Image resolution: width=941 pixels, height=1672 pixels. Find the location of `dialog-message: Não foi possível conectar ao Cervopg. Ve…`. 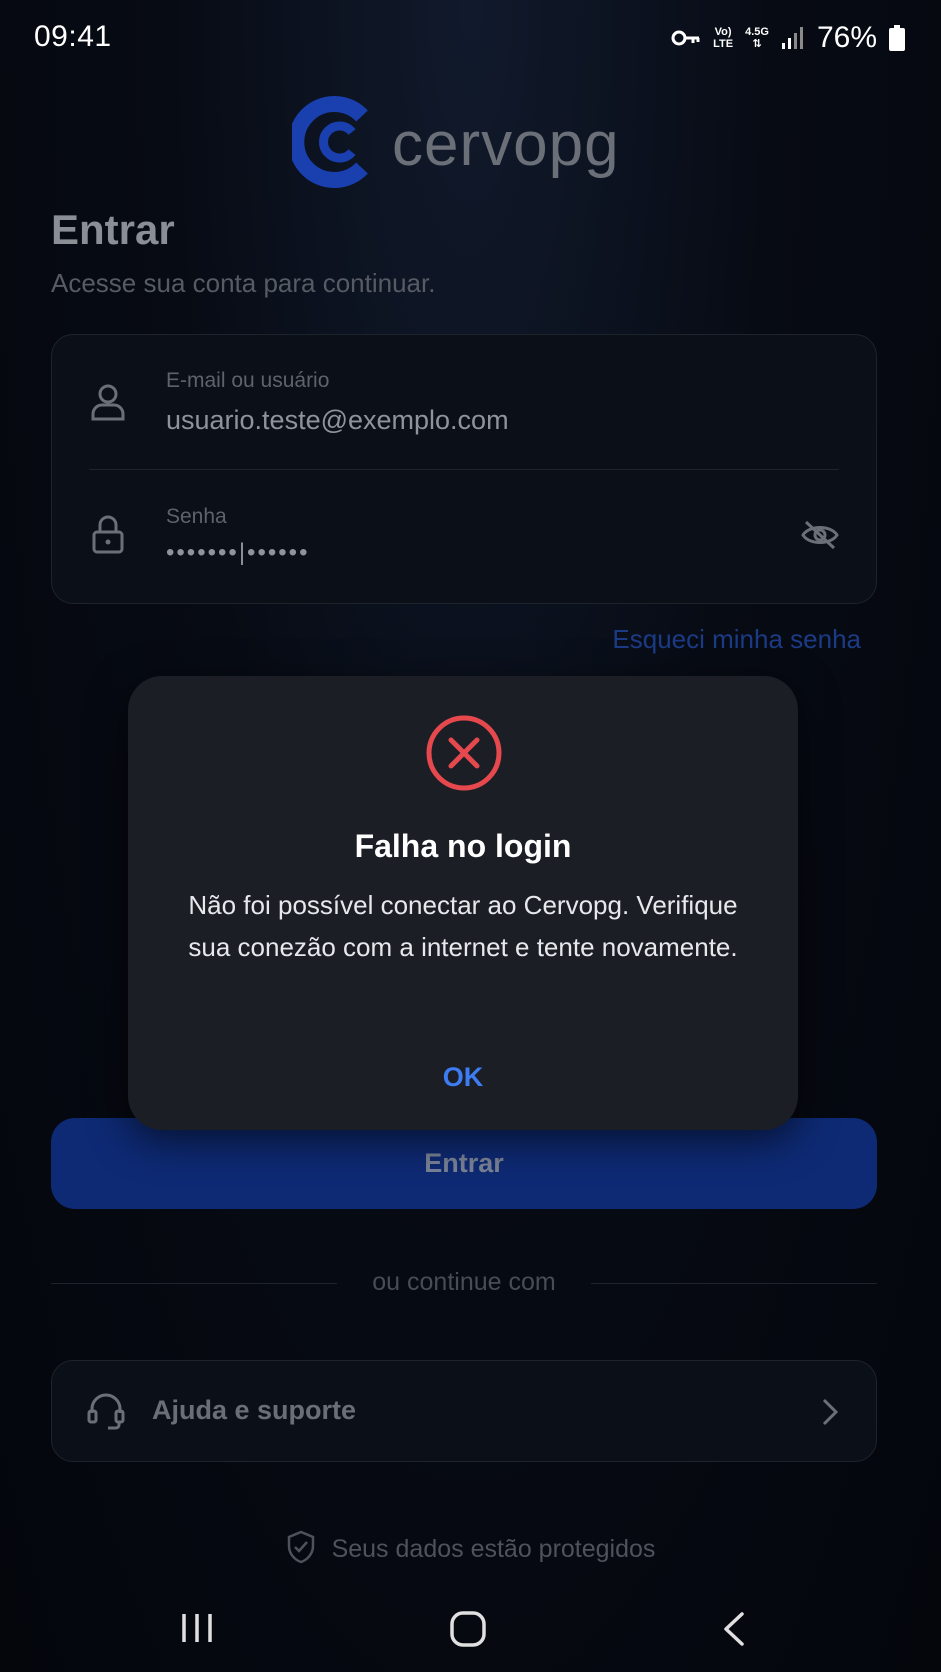

dialog-message: Não foi possível conectar ao Cervopg. Ve… is located at coordinates (463, 926).